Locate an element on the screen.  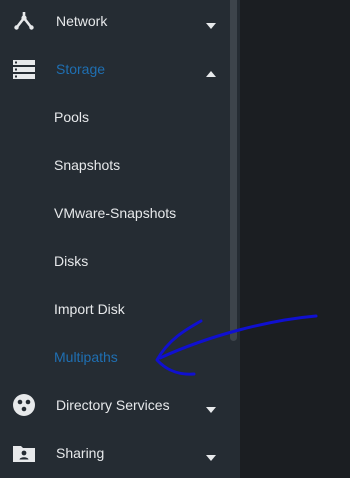
sidebar-item-label: Directory Services is located at coordinates (113, 405).